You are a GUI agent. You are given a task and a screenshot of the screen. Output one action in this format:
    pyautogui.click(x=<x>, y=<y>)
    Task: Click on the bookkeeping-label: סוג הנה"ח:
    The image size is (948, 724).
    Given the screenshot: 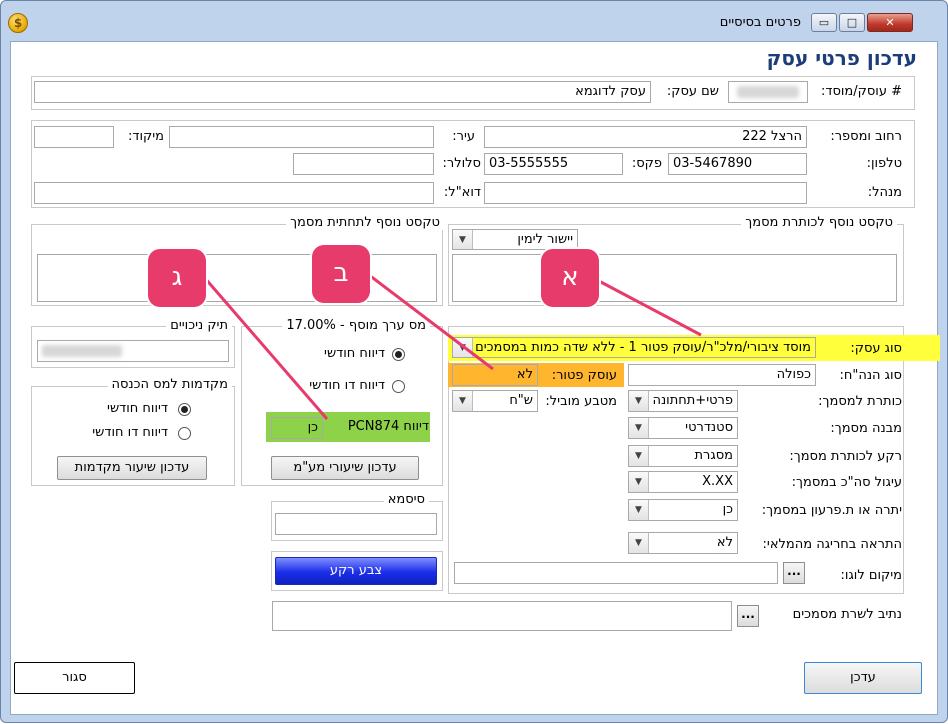 What is the action you would take?
    pyautogui.click(x=870, y=375)
    